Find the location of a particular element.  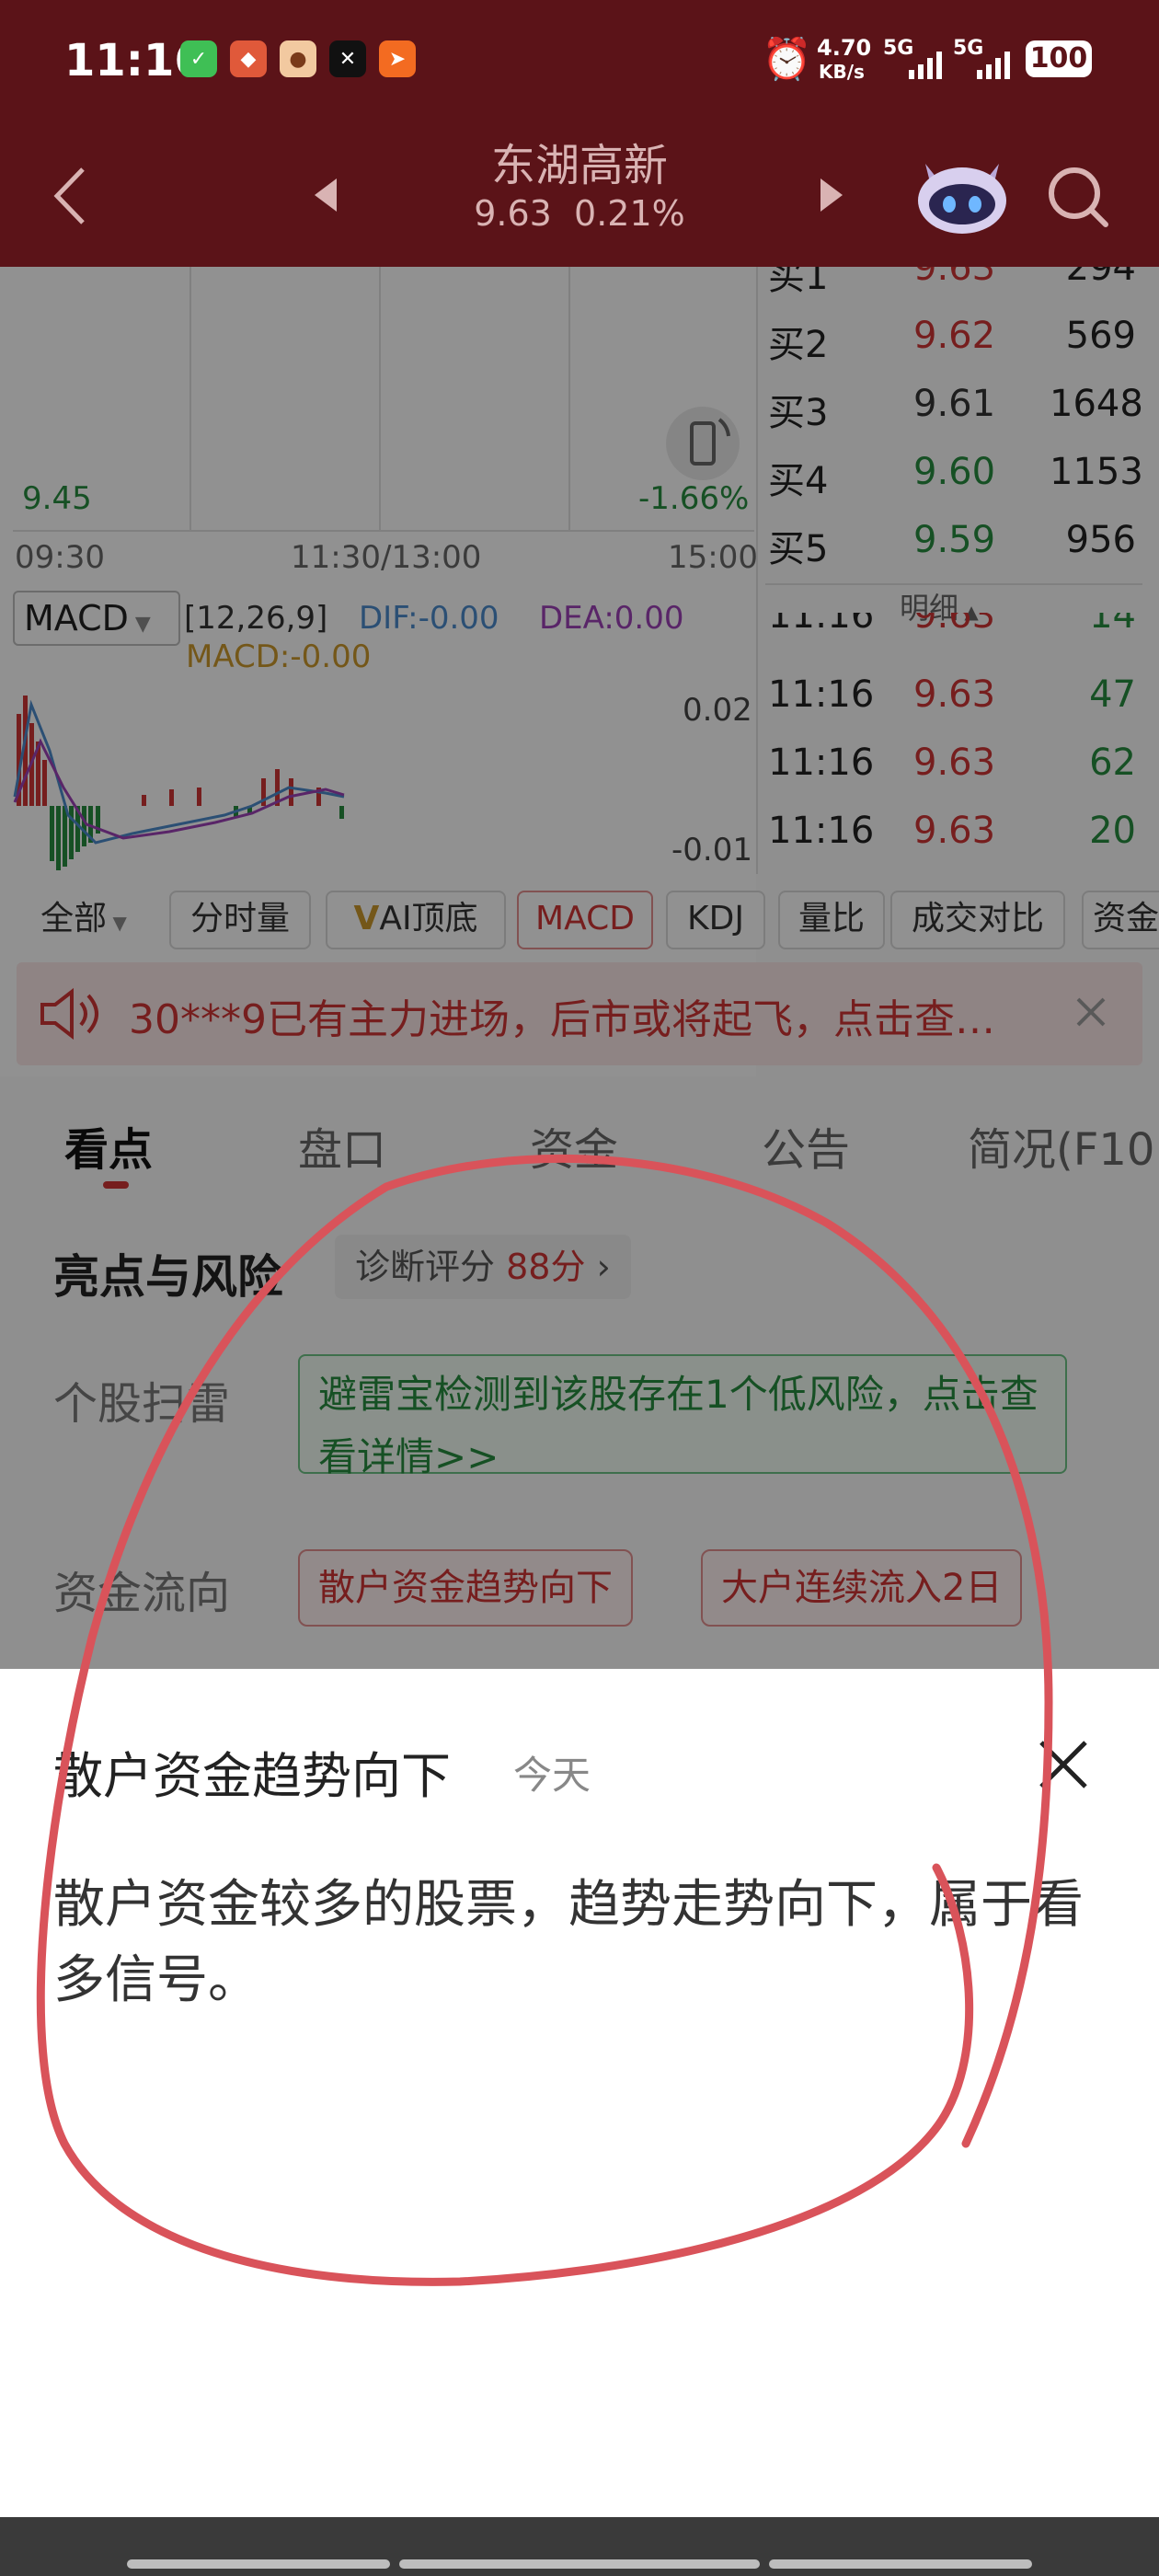

sheet-close-icon is located at coordinates (1063, 1764).